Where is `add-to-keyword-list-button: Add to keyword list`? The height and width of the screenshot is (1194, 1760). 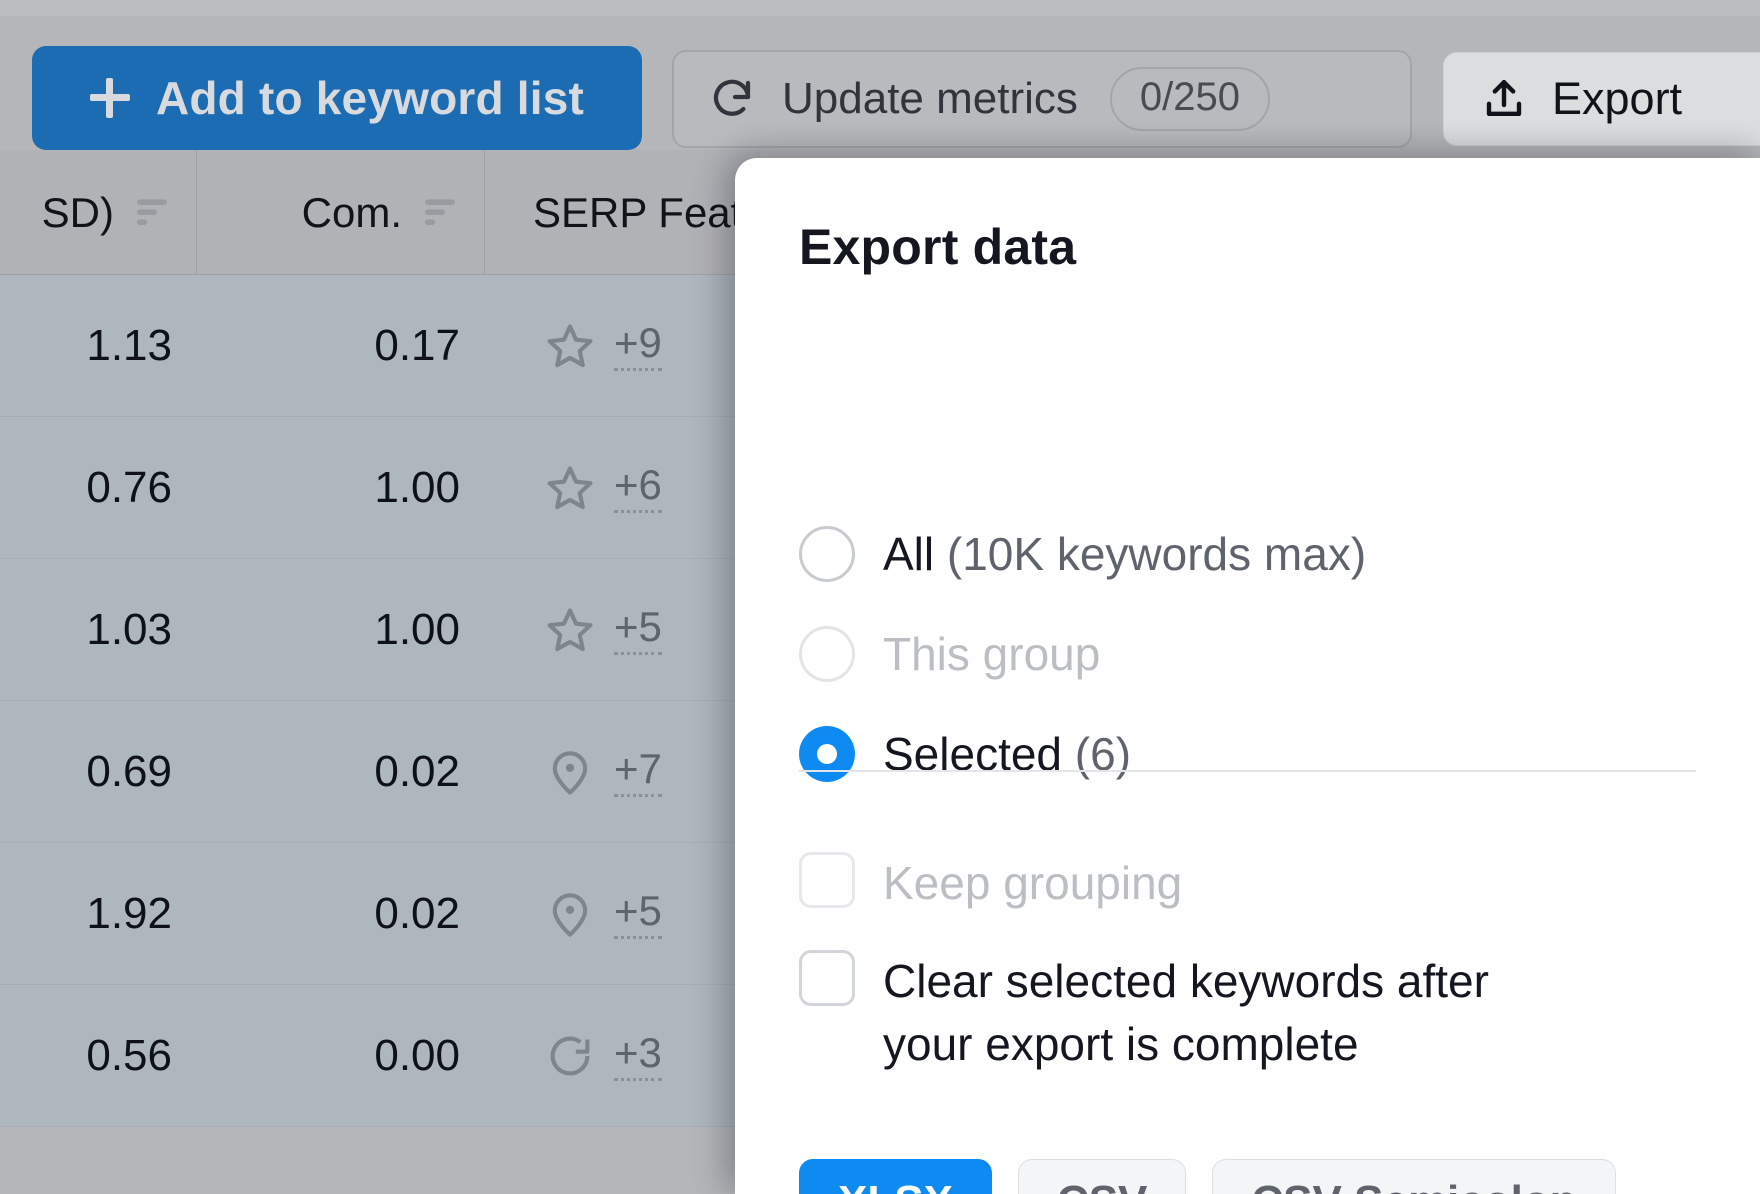
add-to-keyword-list-button: Add to keyword list is located at coordinates (337, 98).